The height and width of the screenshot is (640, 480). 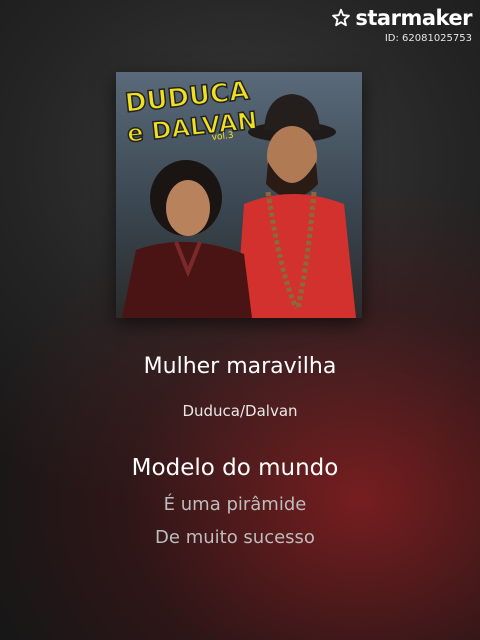 I want to click on starmaker-brand: starmaker ID: 62081025753, so click(x=401, y=25).